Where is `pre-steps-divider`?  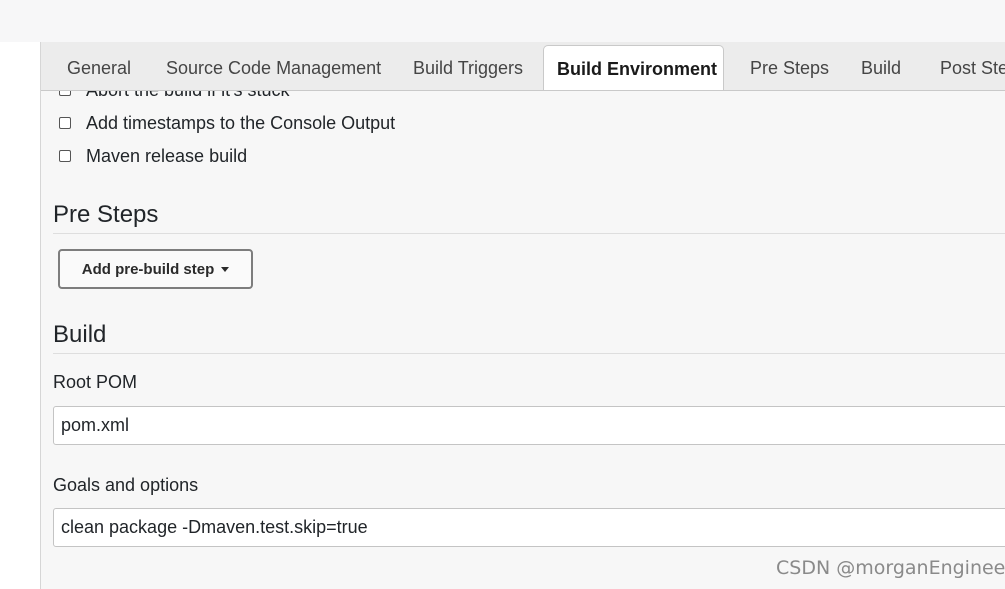 pre-steps-divider is located at coordinates (529, 233).